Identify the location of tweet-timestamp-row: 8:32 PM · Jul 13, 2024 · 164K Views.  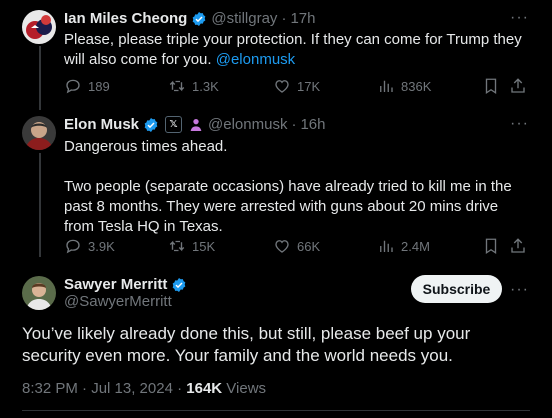
(144, 388).